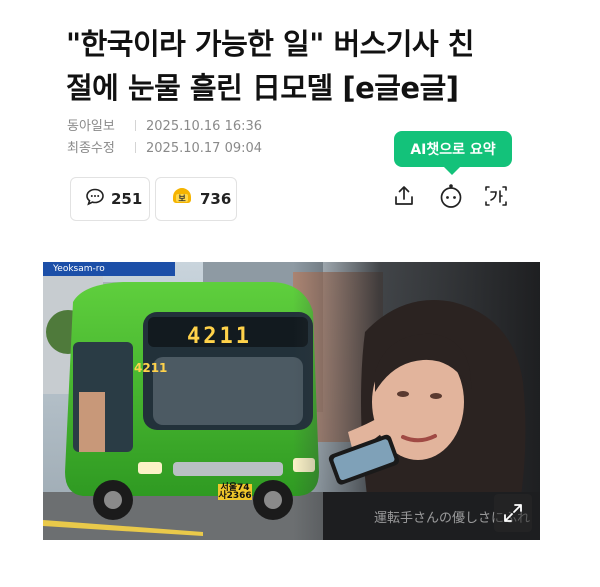 This screenshot has height=587, width=600. I want to click on expand-photo-button, so click(513, 513).